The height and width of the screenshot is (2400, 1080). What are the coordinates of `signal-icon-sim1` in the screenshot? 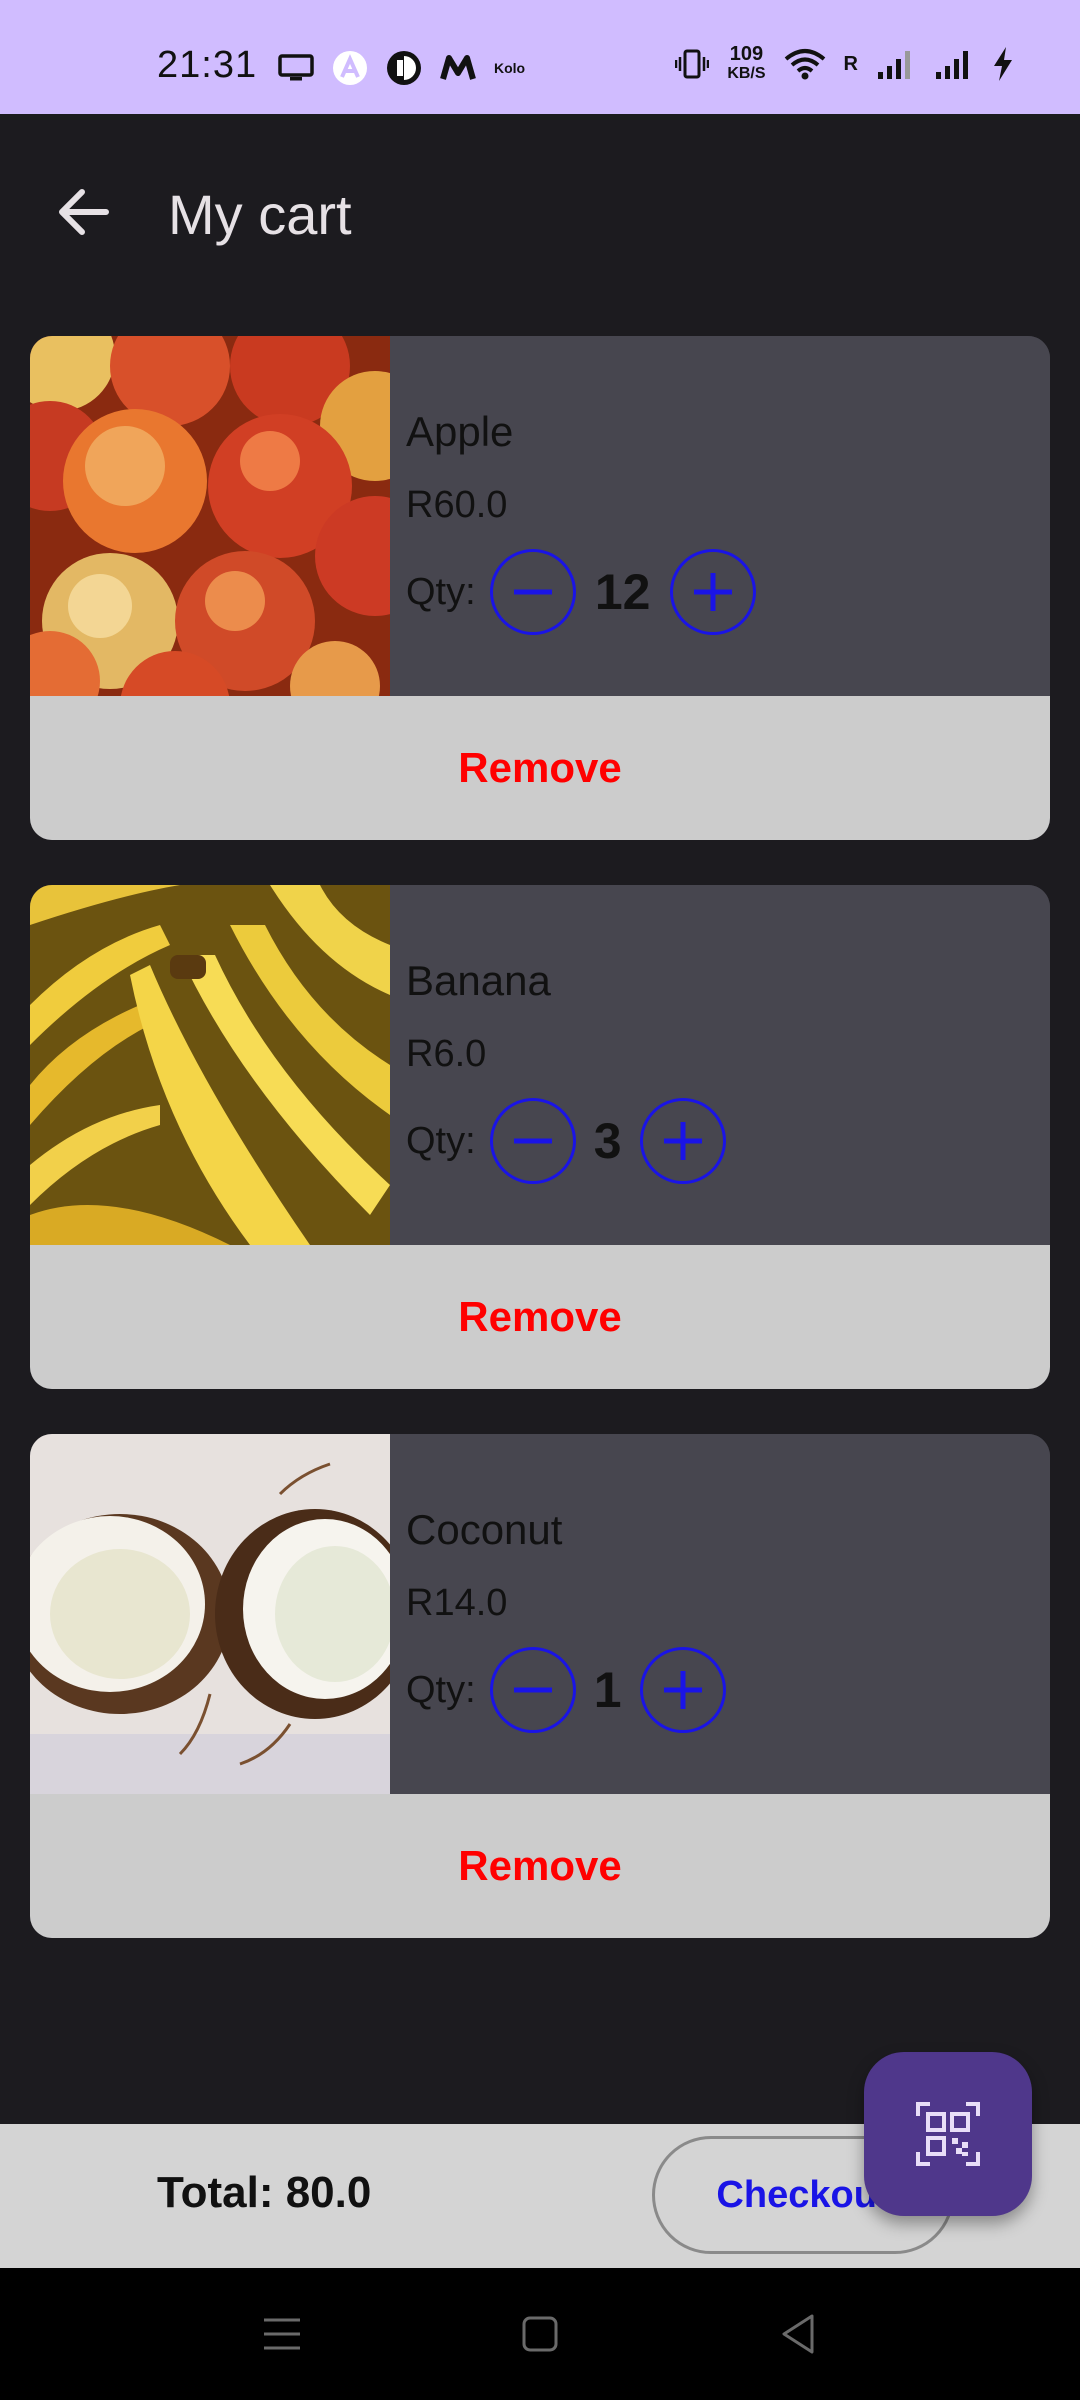 It's located at (894, 65).